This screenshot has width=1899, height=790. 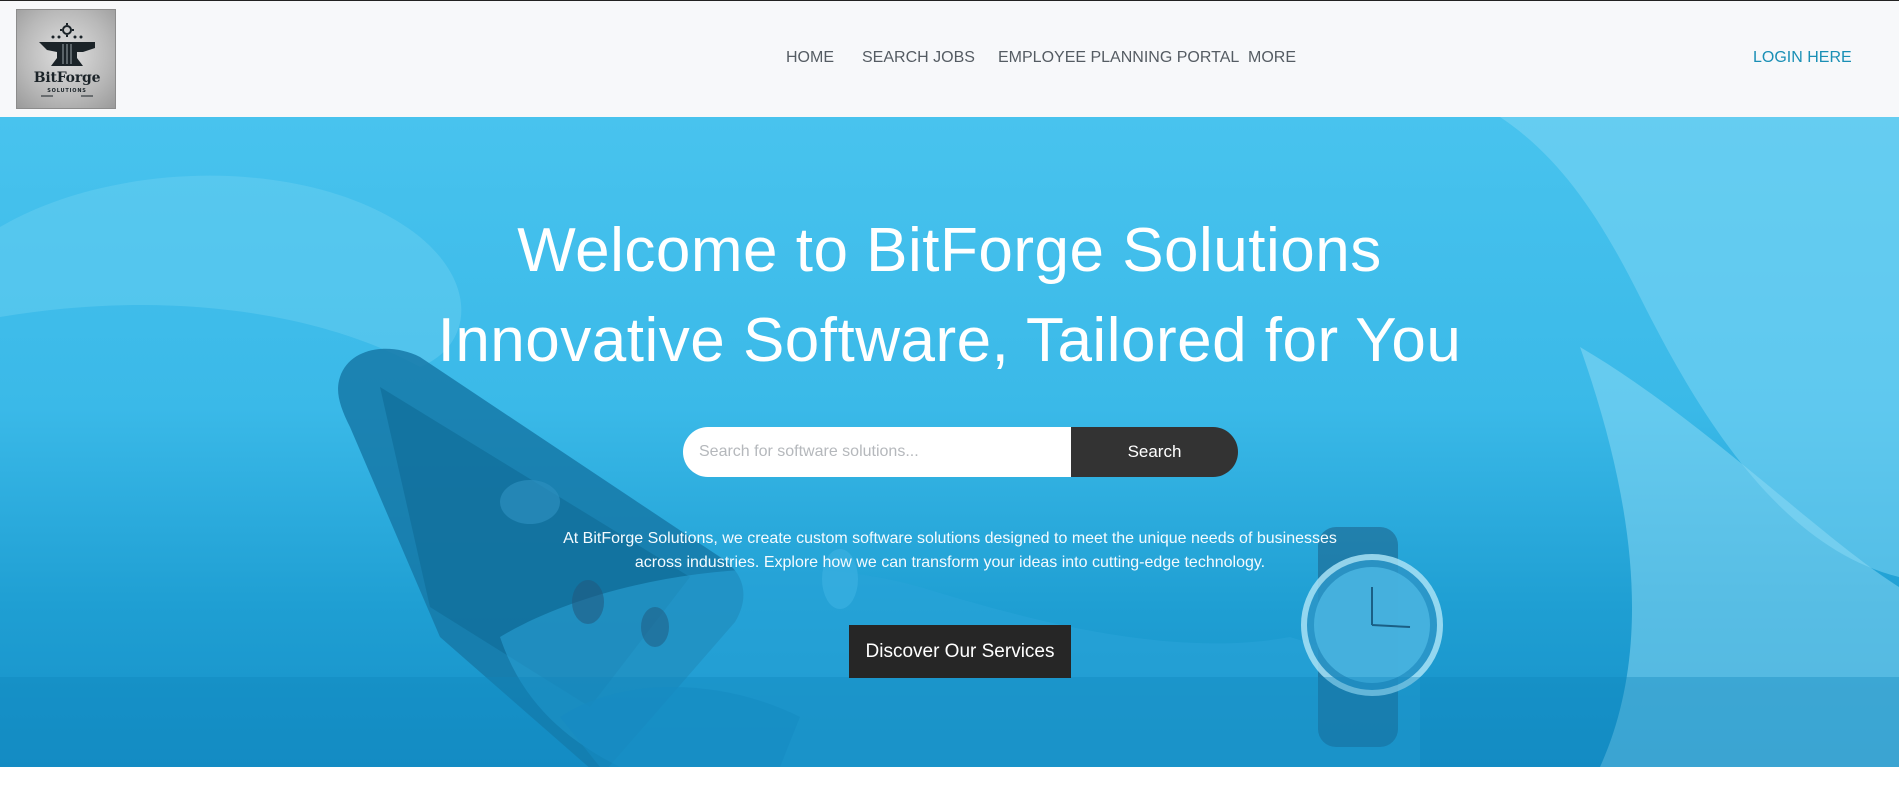 I want to click on logo-wordmark: BitForge, so click(x=67, y=78).